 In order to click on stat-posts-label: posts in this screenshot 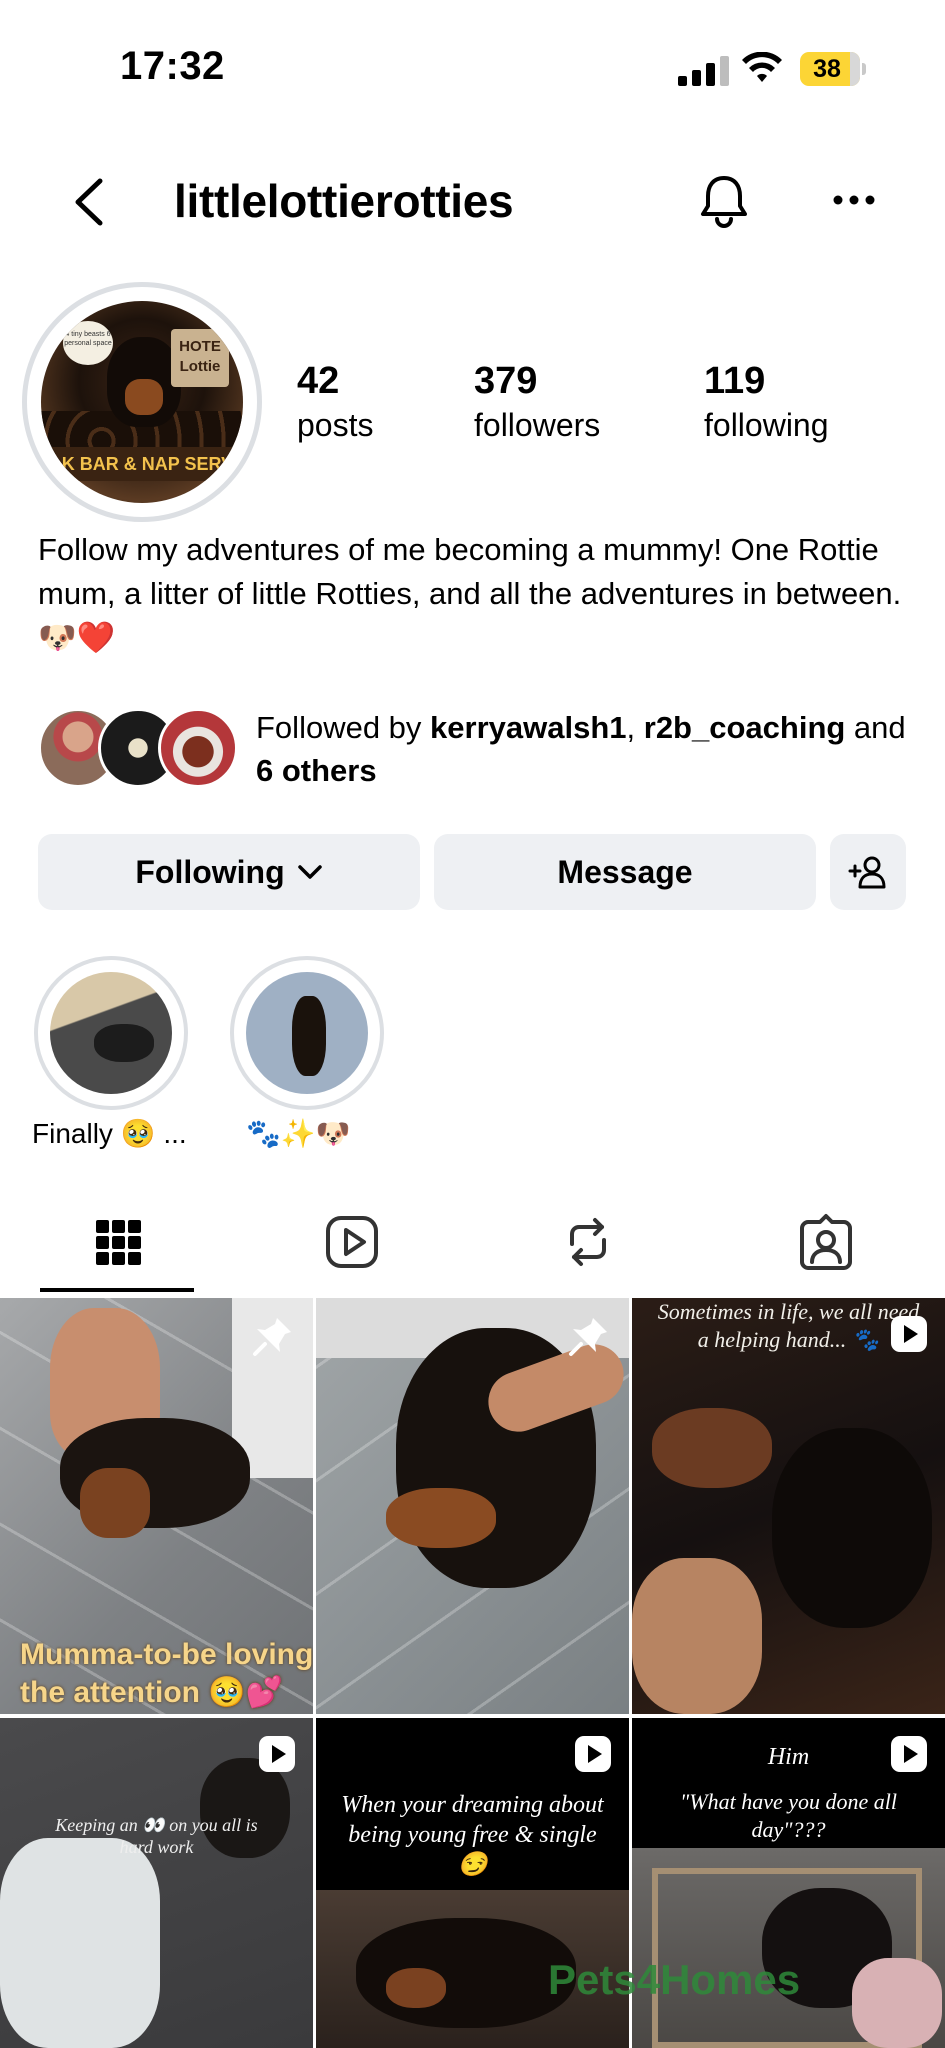, I will do `click(335, 425)`.